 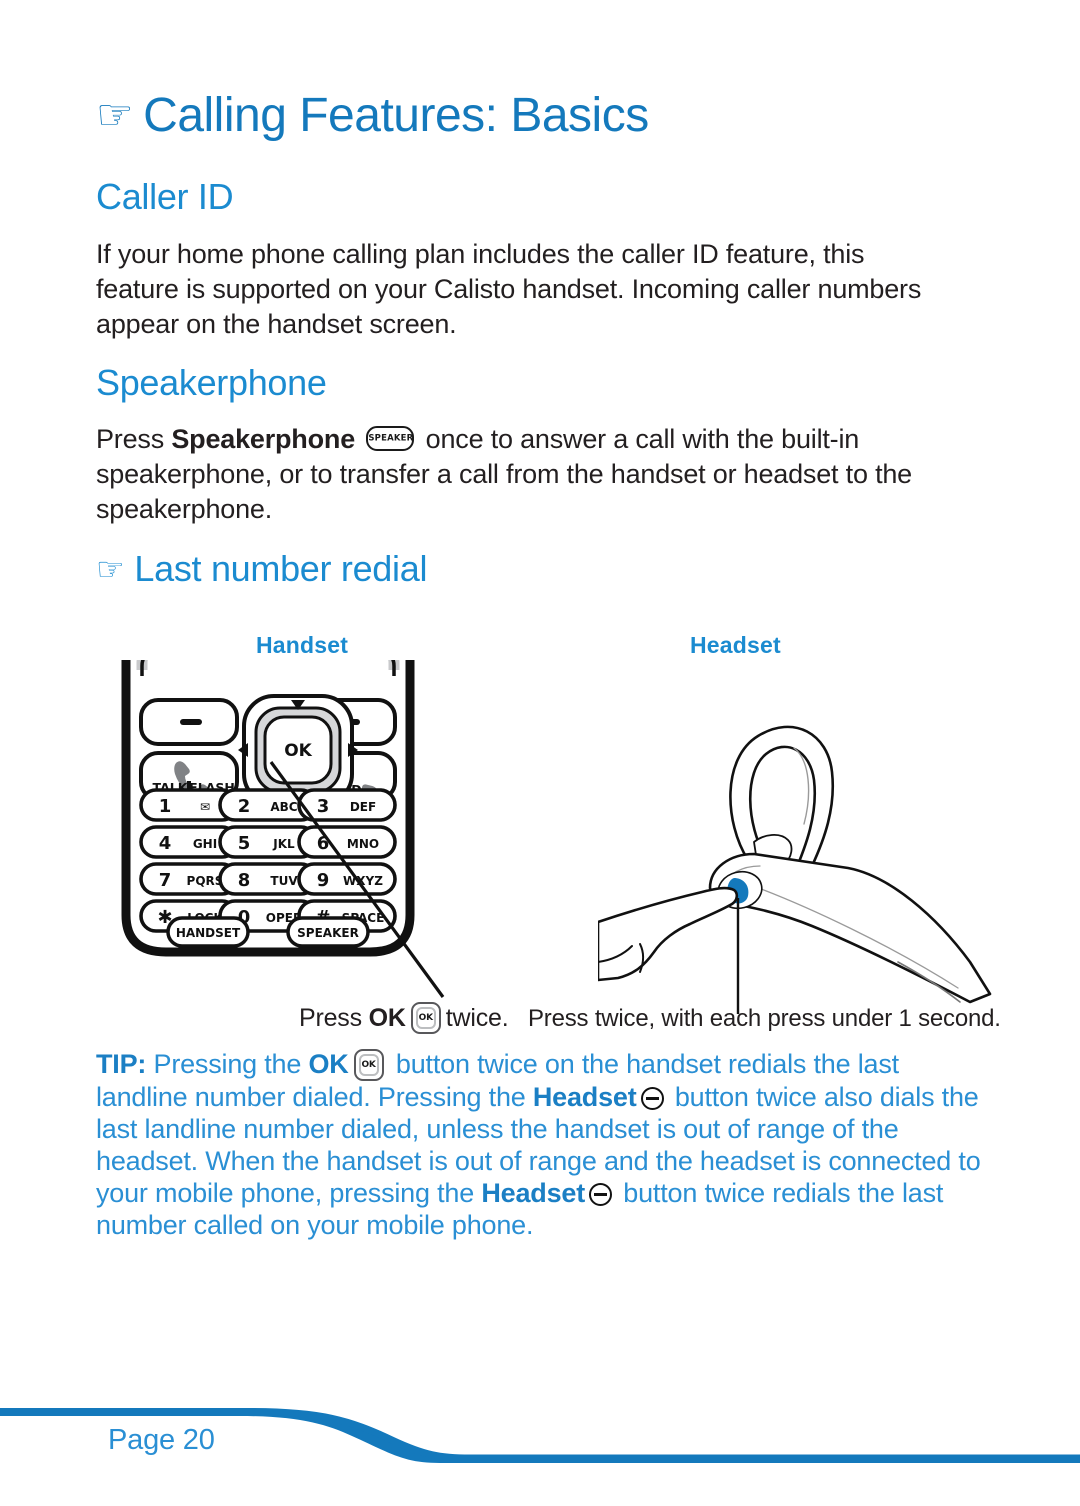 I want to click on handset-caption-lead: Press, so click(x=330, y=1018).